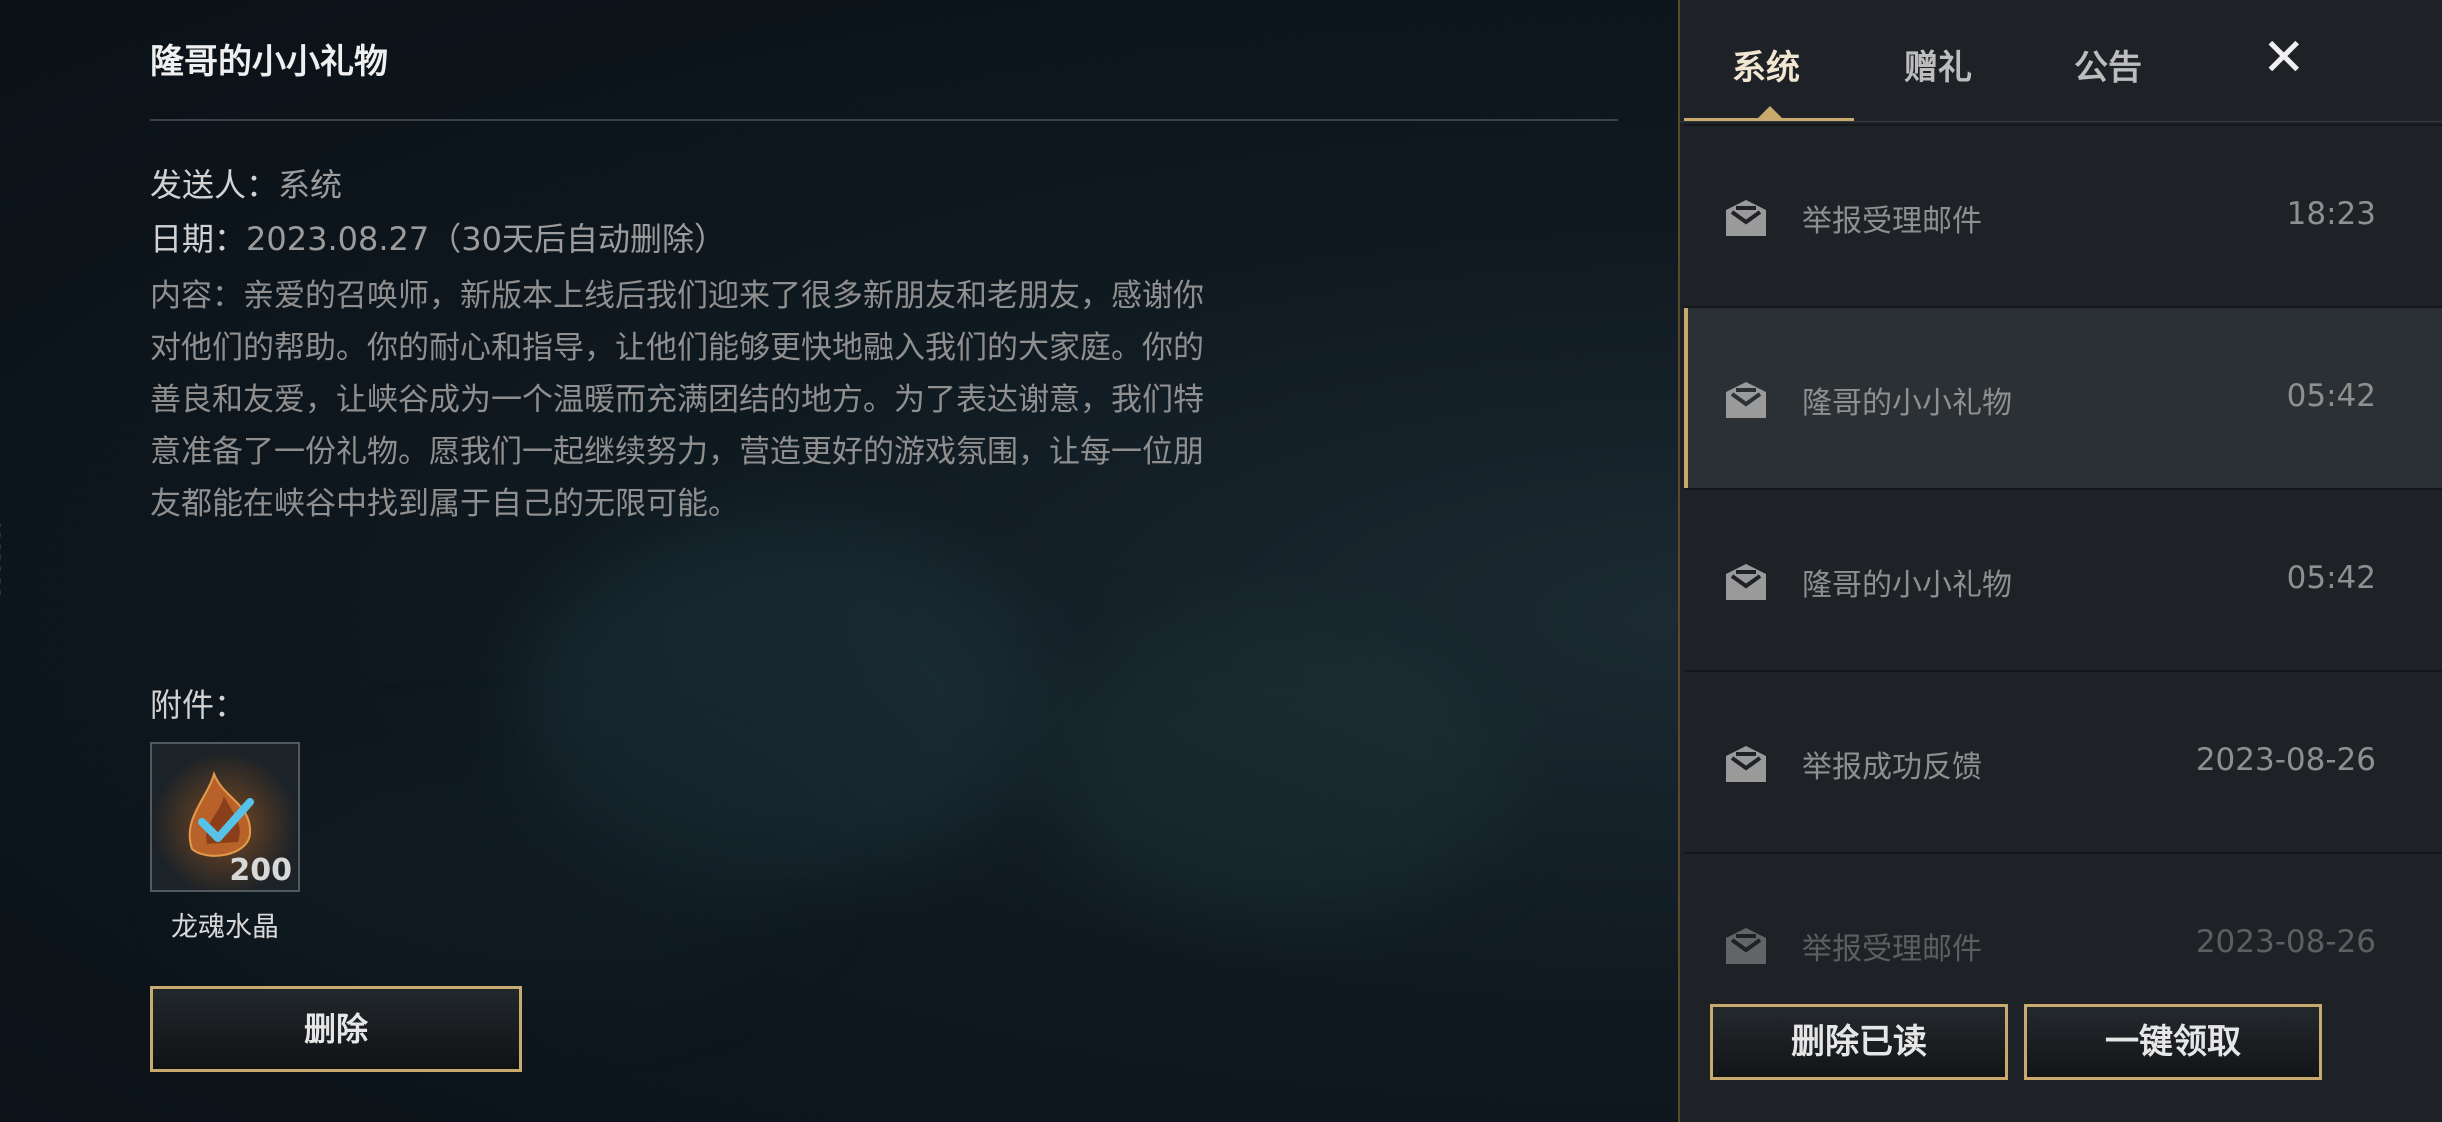  Describe the element at coordinates (677, 400) in the screenshot. I see `content-line: 善良和友爱，让峡谷成为一个温暖而充满团结的地方。为了表达谢意，我们特` at that location.